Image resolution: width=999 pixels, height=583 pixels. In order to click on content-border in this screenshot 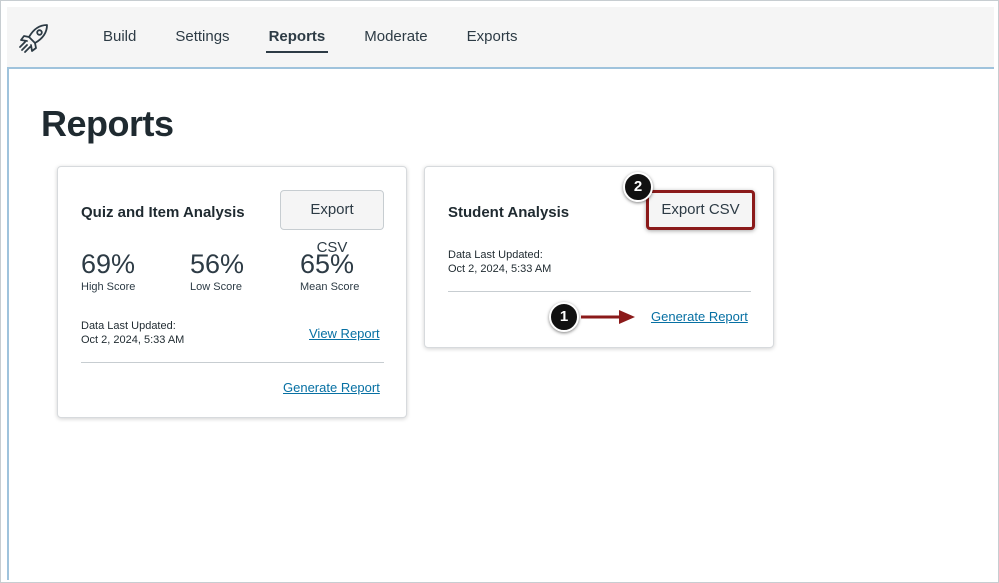, I will do `click(8, 324)`.